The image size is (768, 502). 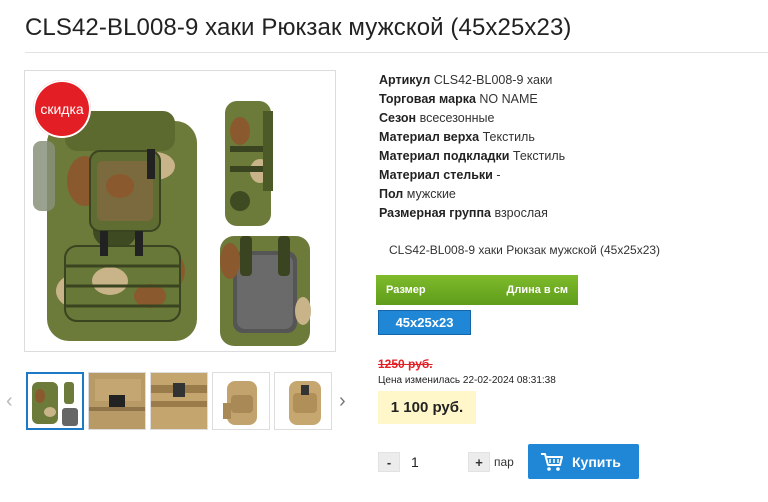 What do you see at coordinates (424, 322) in the screenshot?
I see `size-option-button: 45x25x23` at bounding box center [424, 322].